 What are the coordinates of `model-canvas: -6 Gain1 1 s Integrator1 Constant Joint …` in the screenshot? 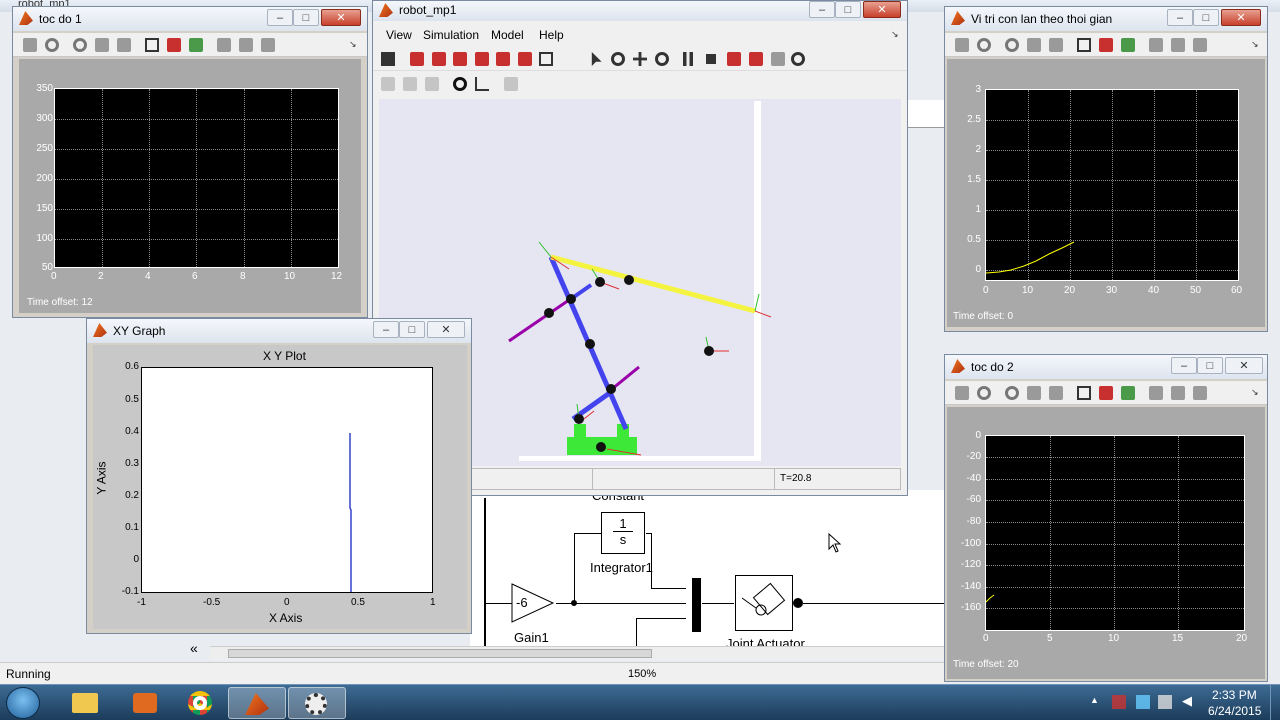 It's located at (707, 574).